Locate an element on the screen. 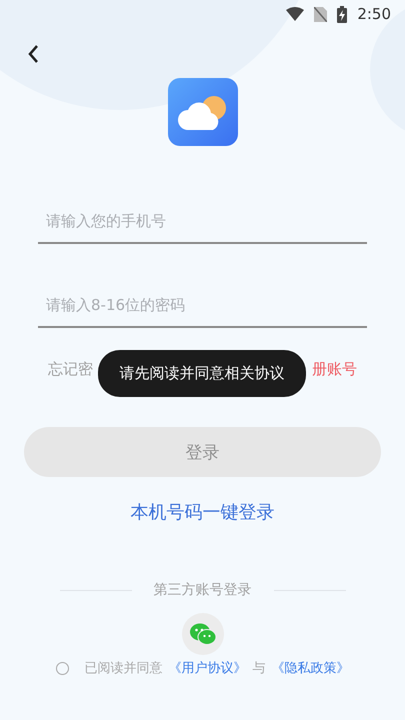 This screenshot has height=720, width=405. chat-bubbles-icon is located at coordinates (202, 634).